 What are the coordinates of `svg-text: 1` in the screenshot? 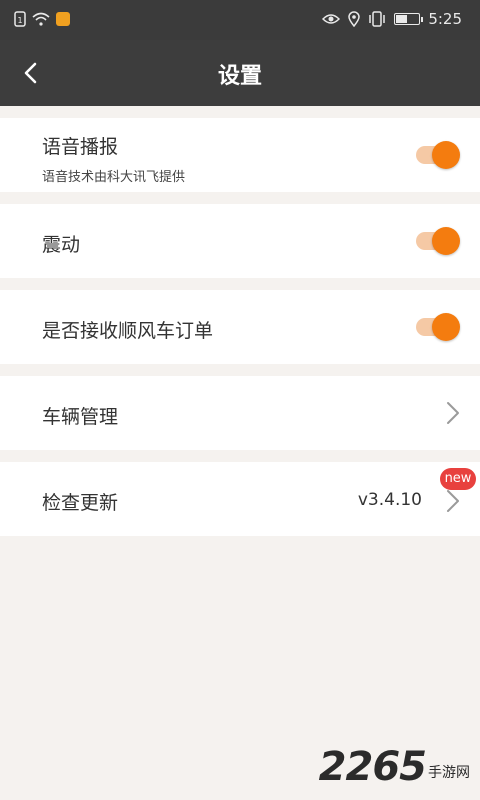 It's located at (19, 20).